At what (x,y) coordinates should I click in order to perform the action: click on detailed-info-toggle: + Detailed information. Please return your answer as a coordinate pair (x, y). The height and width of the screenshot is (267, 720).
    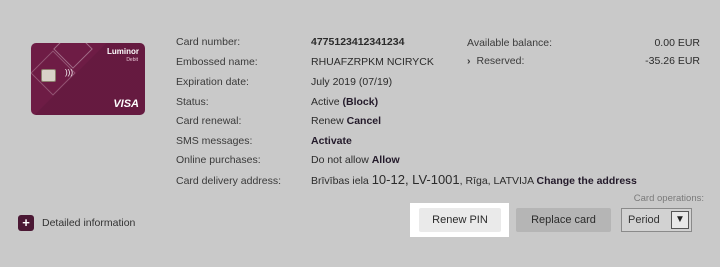
    Looking at the image, I should click on (76, 223).